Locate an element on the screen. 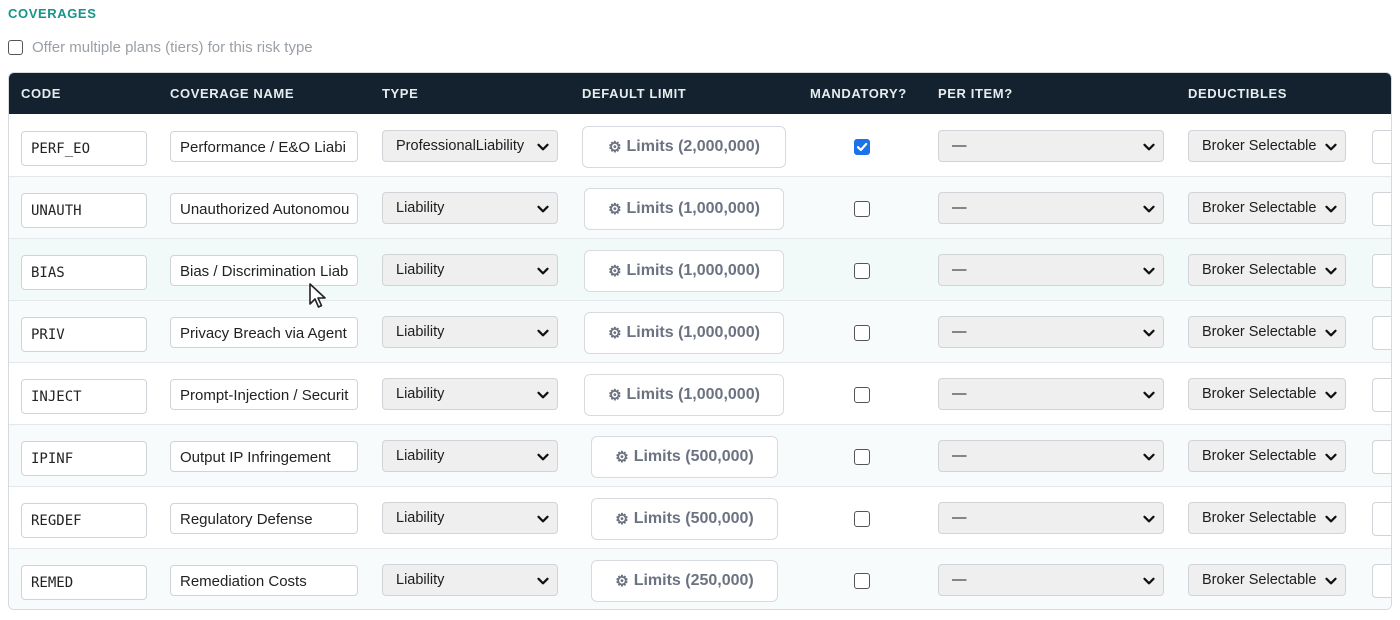 Image resolution: width=1400 pixels, height=620 pixels. header-deductibles: DEDUCTIBLES is located at coordinates (1238, 93).